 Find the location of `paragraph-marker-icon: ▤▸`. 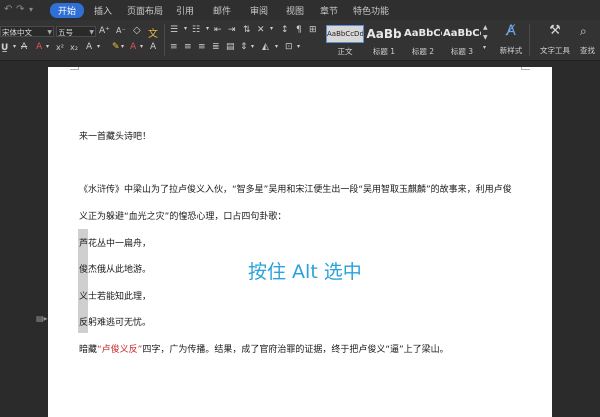

paragraph-marker-icon: ▤▸ is located at coordinates (42, 318).